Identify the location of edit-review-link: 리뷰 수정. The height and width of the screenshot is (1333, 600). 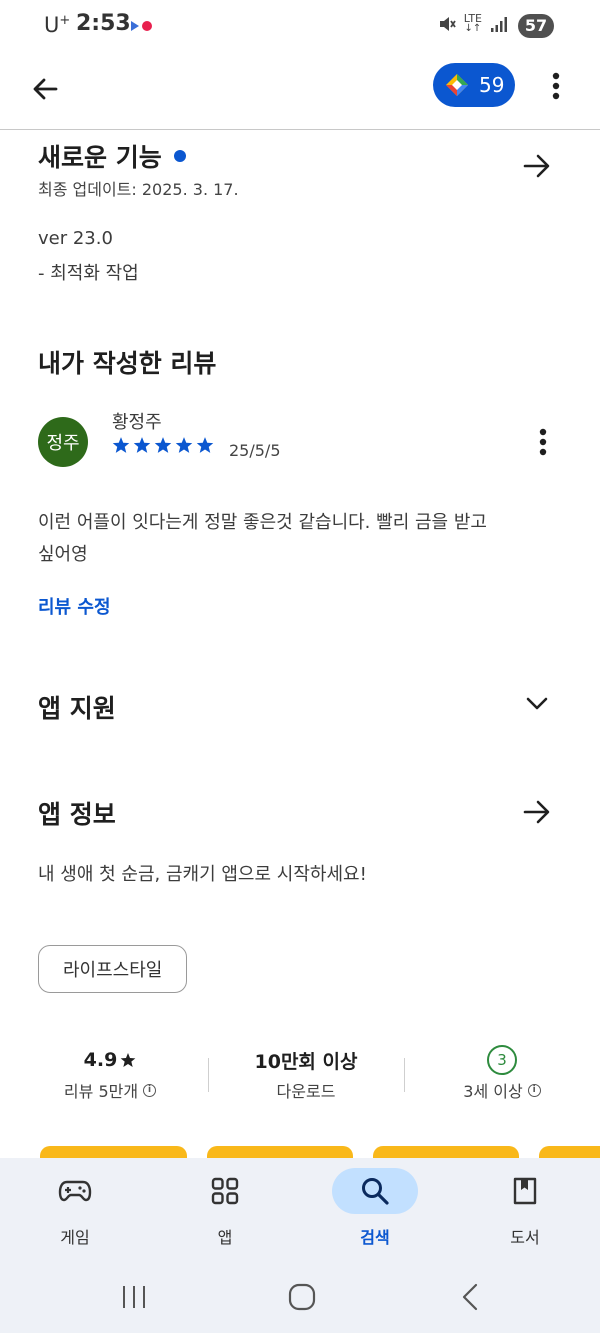
(74, 606).